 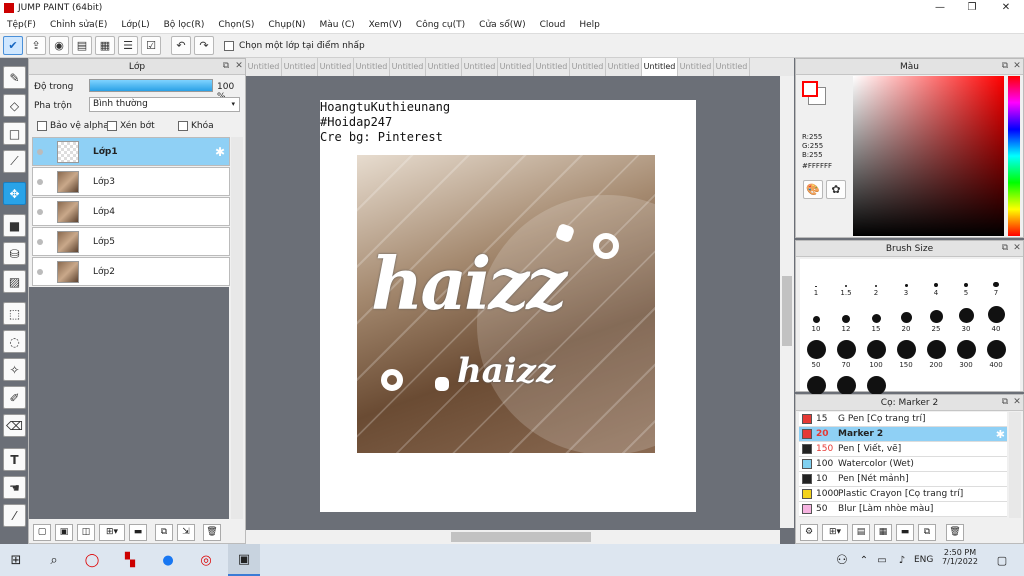 What do you see at coordinates (787, 311) in the screenshot?
I see `scrollbar-thumb` at bounding box center [787, 311].